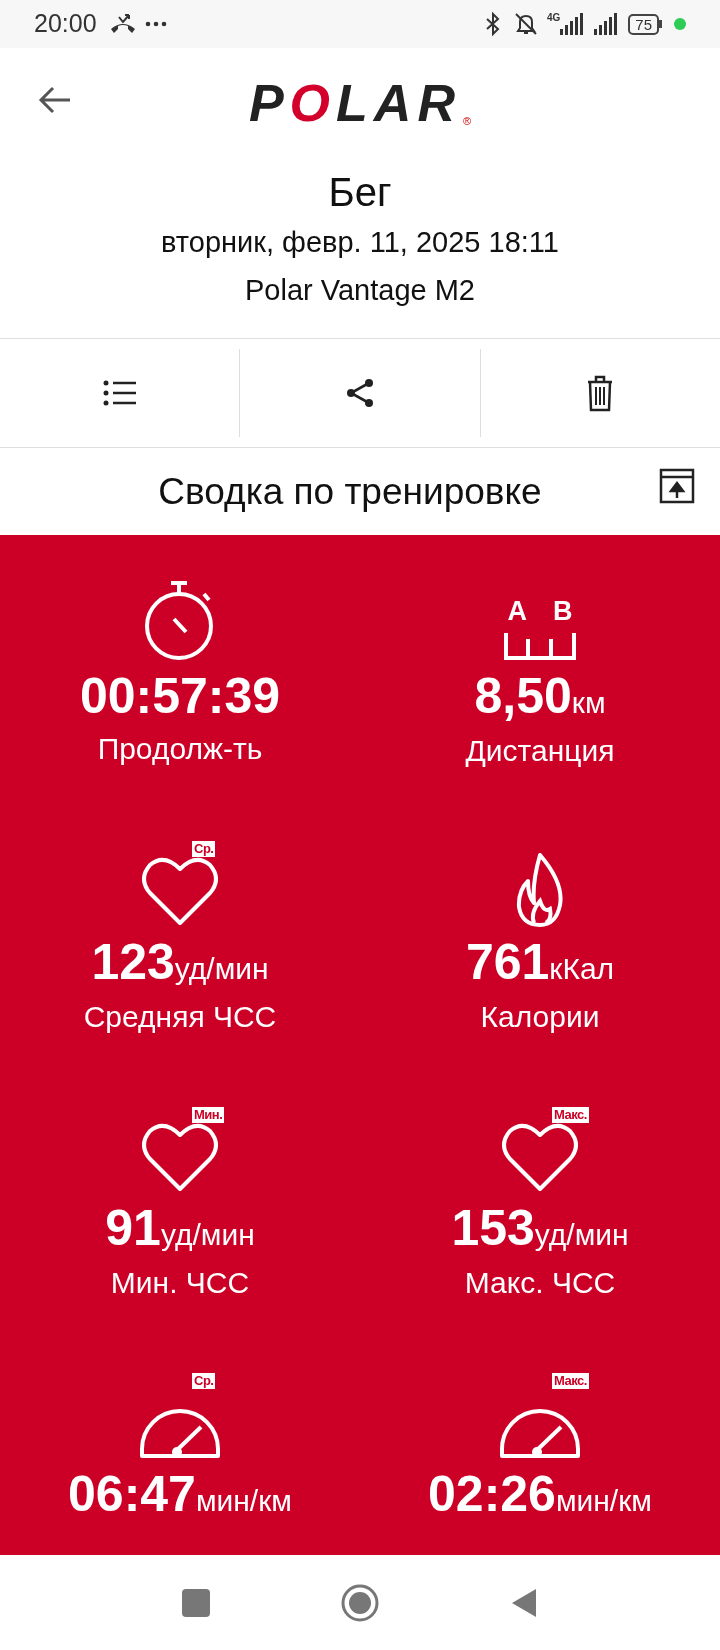 The width and height of the screenshot is (720, 1650). What do you see at coordinates (540, 890) in the screenshot?
I see `flame-icon` at bounding box center [540, 890].